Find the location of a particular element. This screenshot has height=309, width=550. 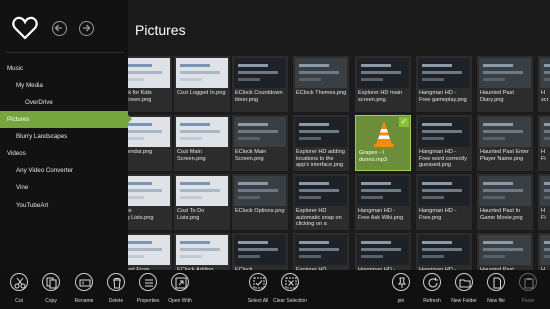

file-tile: Haunted Past Diary.png is located at coordinates (505, 84).